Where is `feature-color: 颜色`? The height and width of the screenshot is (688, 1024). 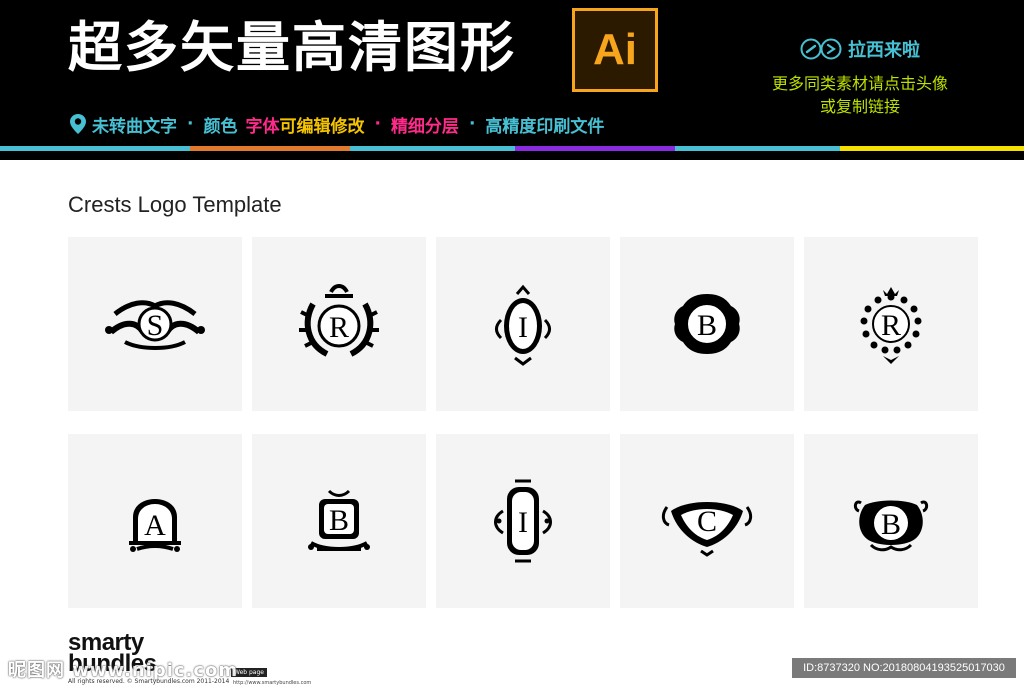
feature-color: 颜色 is located at coordinates (220, 126).